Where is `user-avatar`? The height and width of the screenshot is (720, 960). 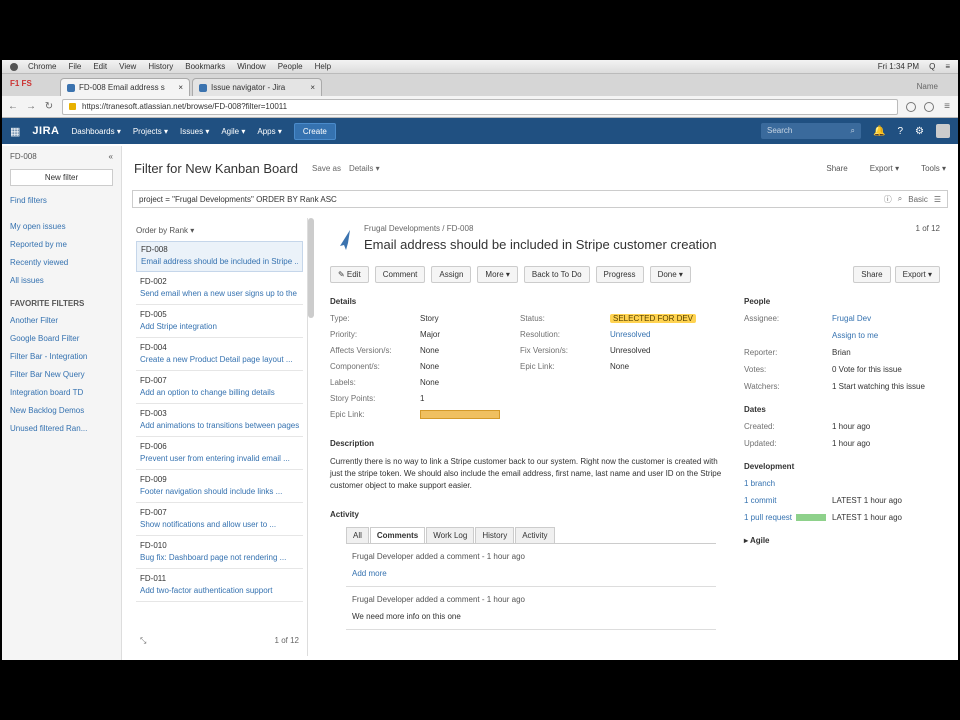
user-avatar is located at coordinates (943, 131).